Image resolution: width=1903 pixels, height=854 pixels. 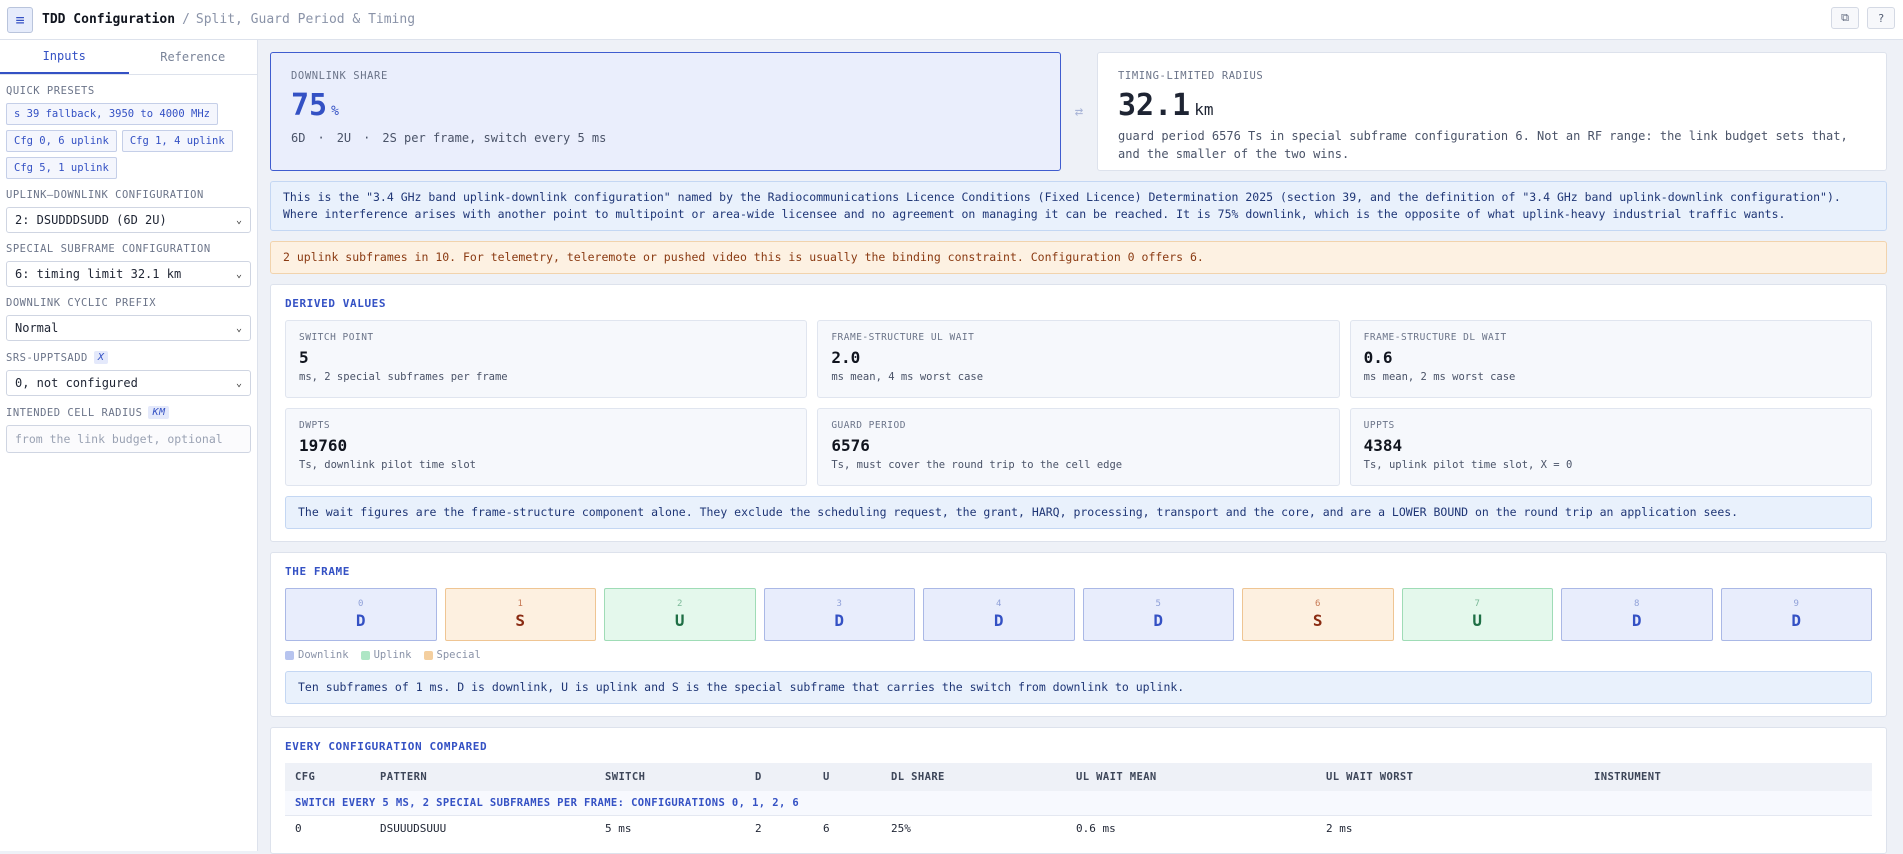 What do you see at coordinates (839, 604) in the screenshot?
I see `subframe-index: 3` at bounding box center [839, 604].